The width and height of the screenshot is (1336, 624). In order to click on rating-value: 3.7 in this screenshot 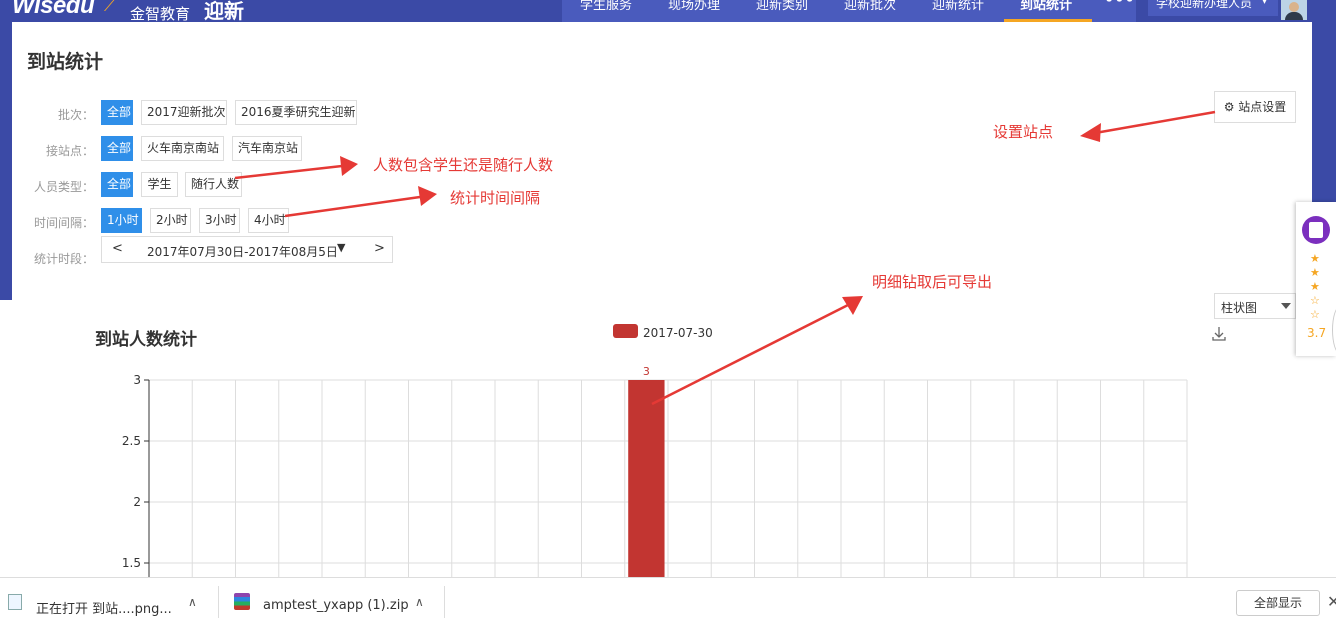, I will do `click(1317, 333)`.